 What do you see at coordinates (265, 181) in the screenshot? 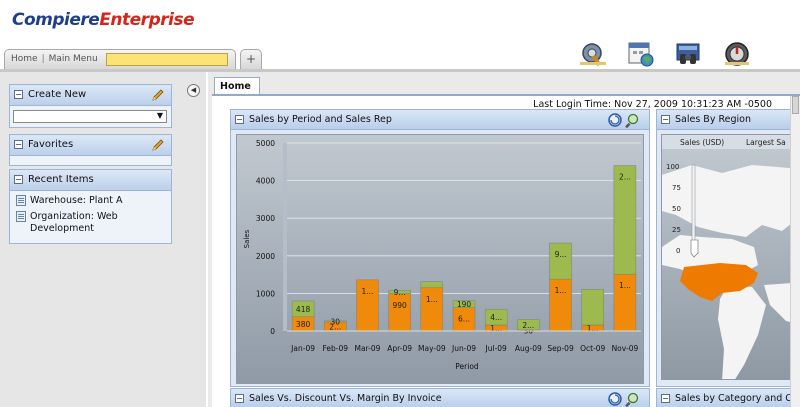
I see `y-tick-label: 4000` at bounding box center [265, 181].